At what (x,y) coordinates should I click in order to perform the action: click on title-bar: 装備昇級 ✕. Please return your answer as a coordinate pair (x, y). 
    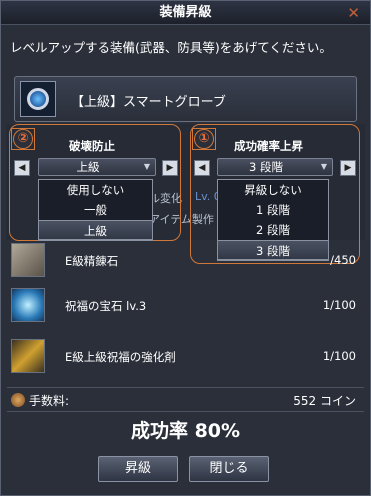
    Looking at the image, I should click on (185, 13).